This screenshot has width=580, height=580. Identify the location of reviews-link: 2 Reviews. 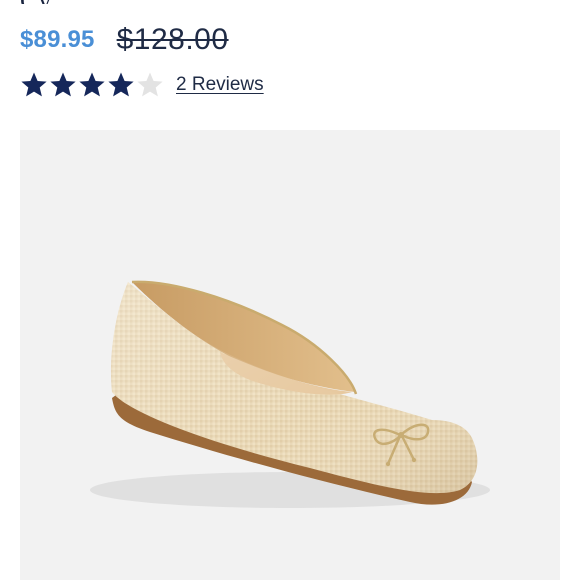
(220, 85).